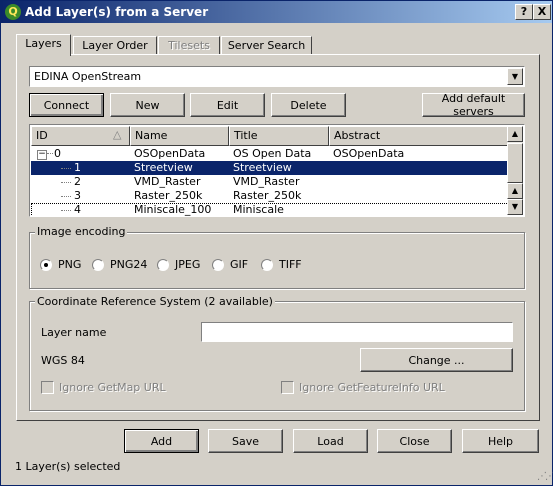 The image size is (553, 486). I want to click on server-select: EDINA OpenStream ▼, so click(277, 76).